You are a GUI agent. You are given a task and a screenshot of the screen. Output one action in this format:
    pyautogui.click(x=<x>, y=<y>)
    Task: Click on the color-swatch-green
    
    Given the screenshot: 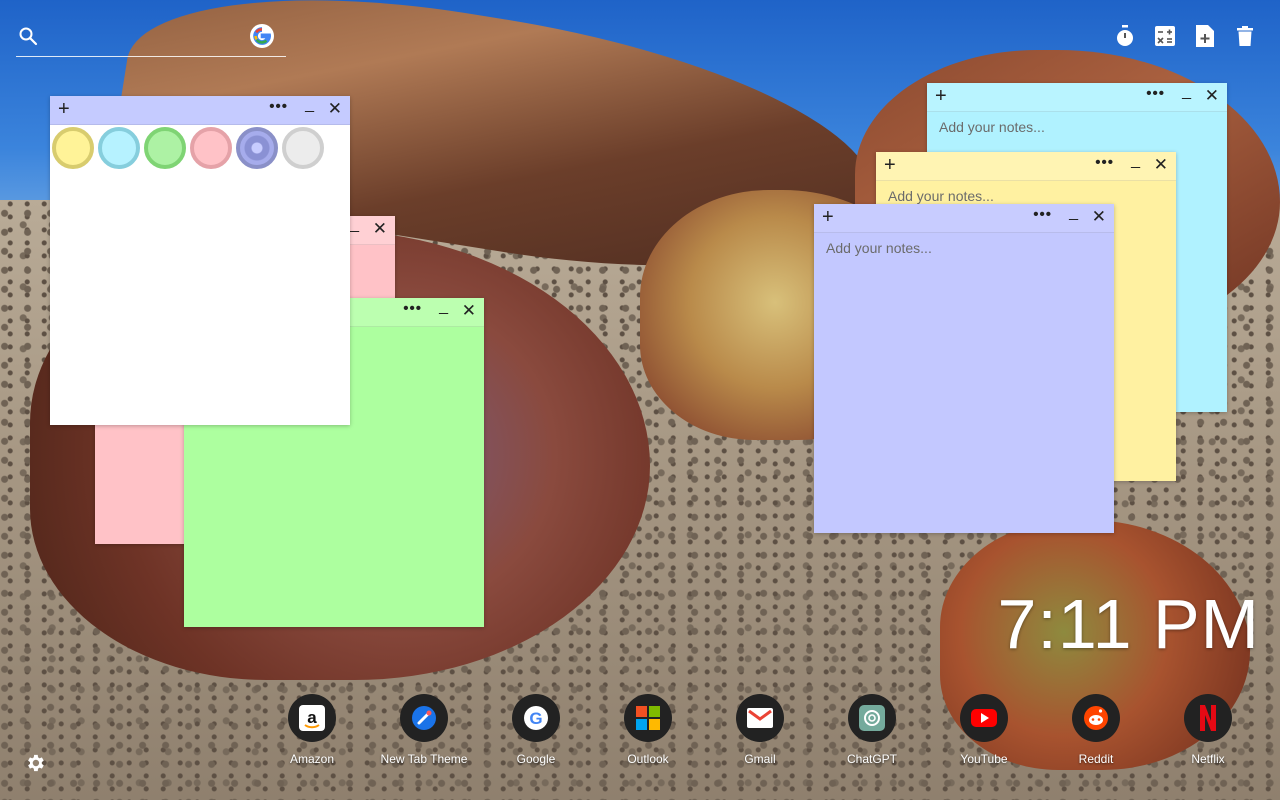 What is the action you would take?
    pyautogui.click(x=165, y=148)
    